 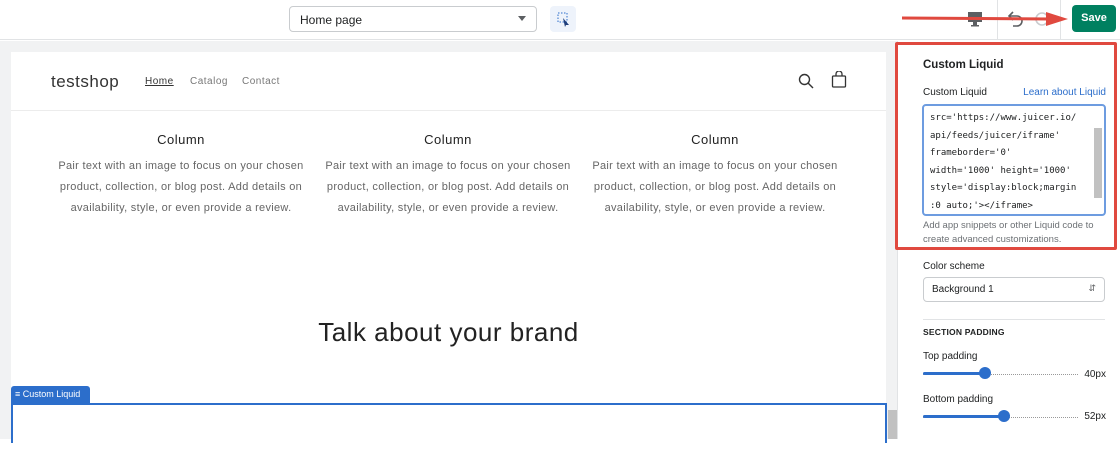 What do you see at coordinates (1014, 319) in the screenshot?
I see `divider` at bounding box center [1014, 319].